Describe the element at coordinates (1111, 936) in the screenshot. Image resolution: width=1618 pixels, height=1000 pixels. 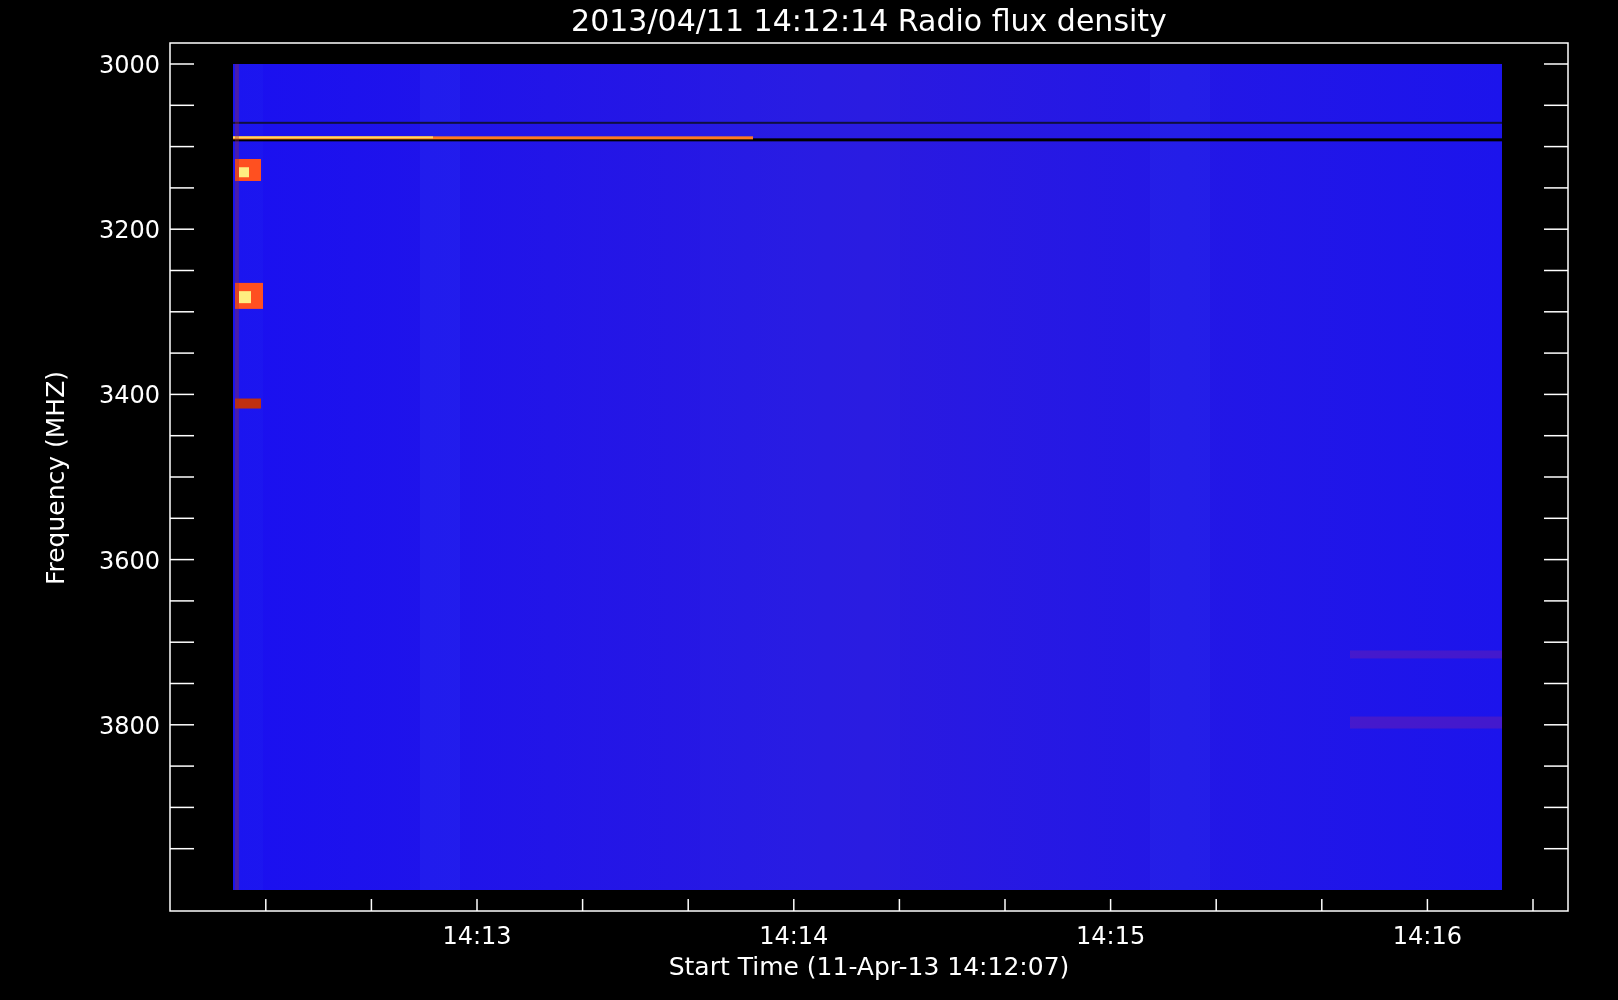
I see `x-tick-label: 14:15` at that location.